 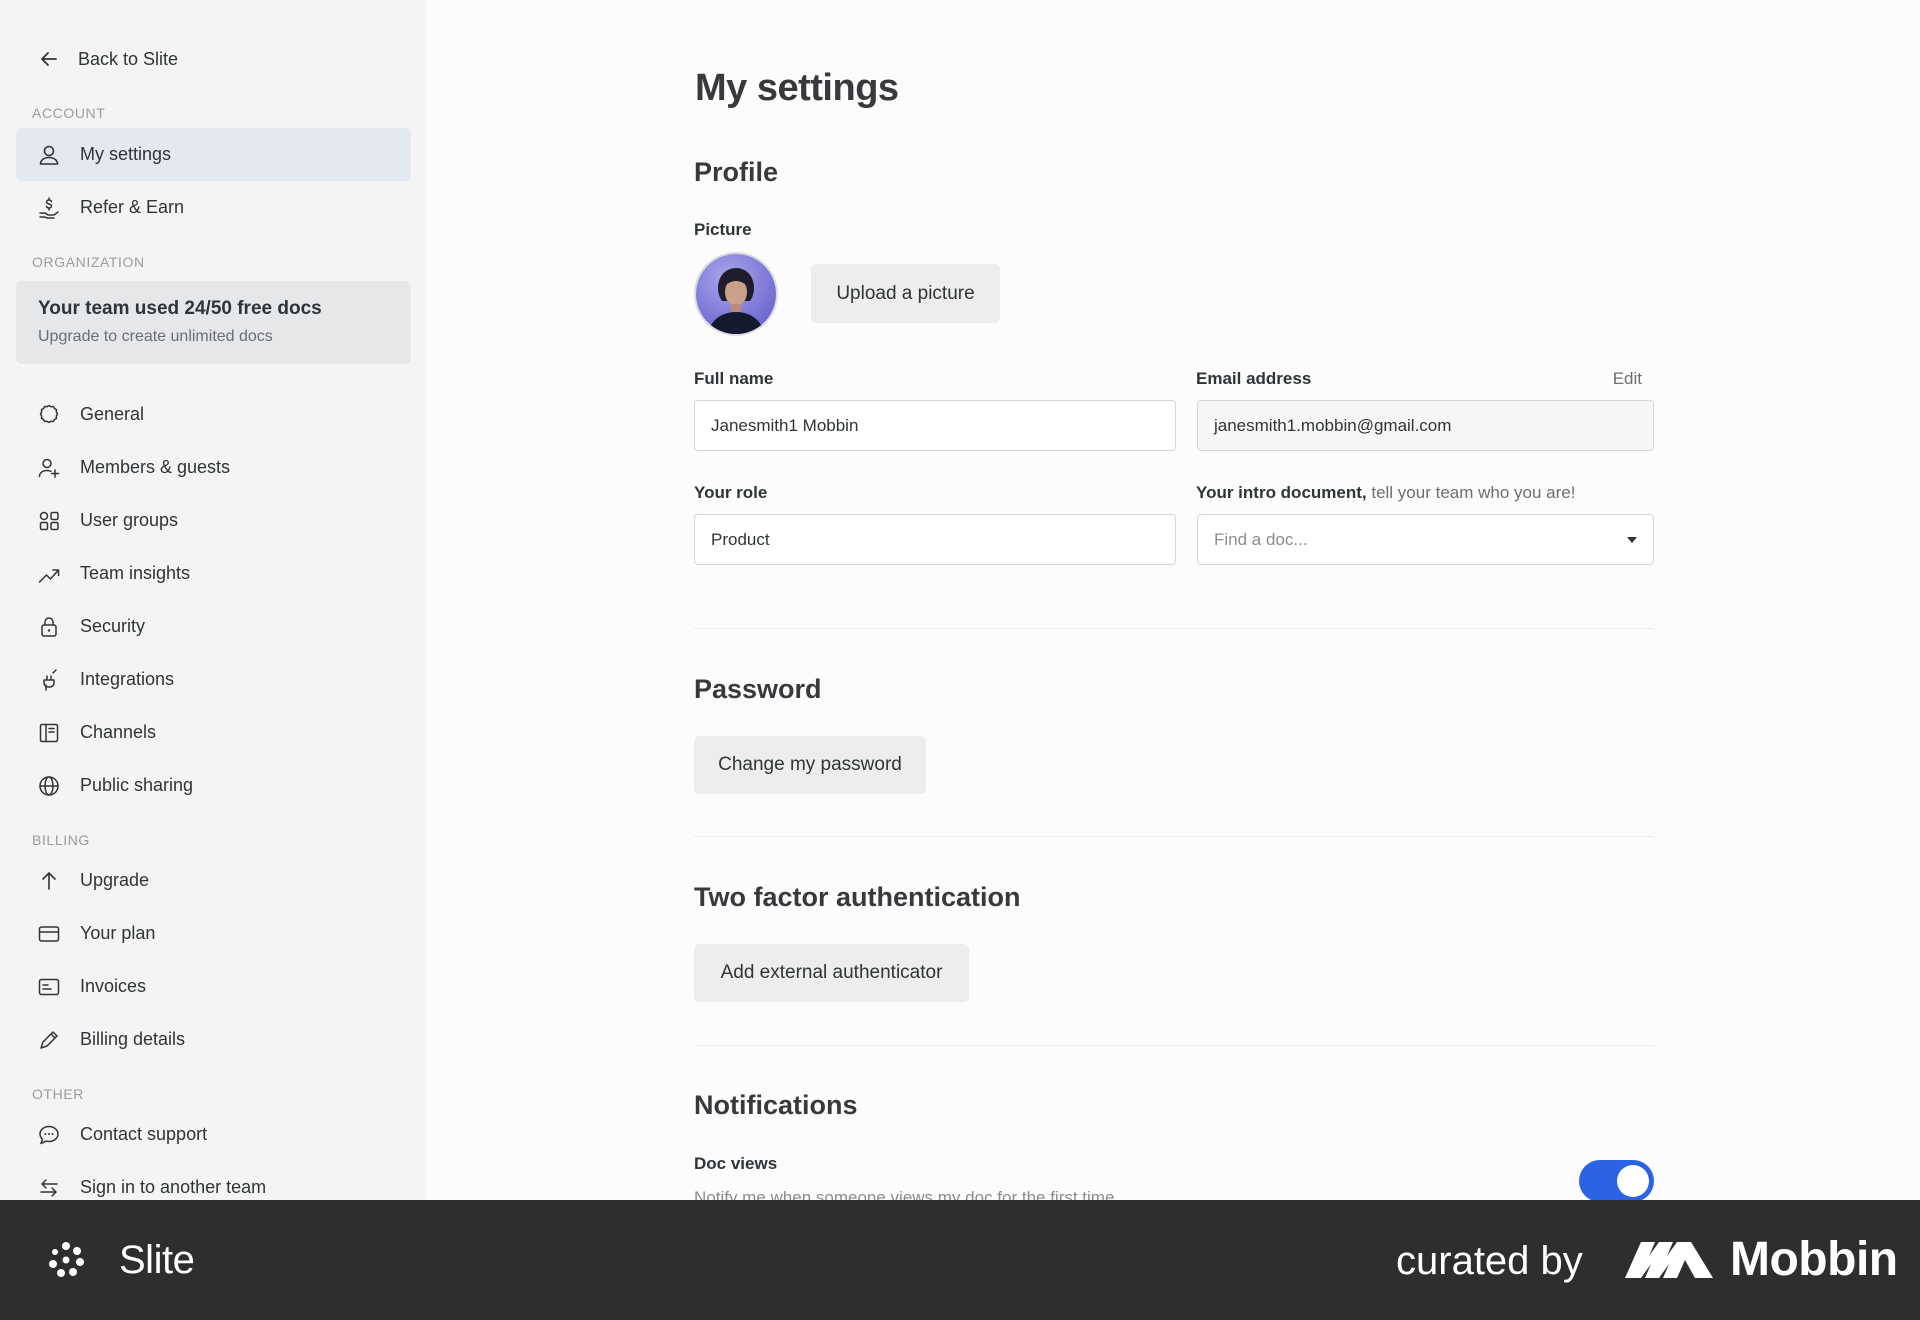 I want to click on toggle-knob, so click(x=1633, y=1181).